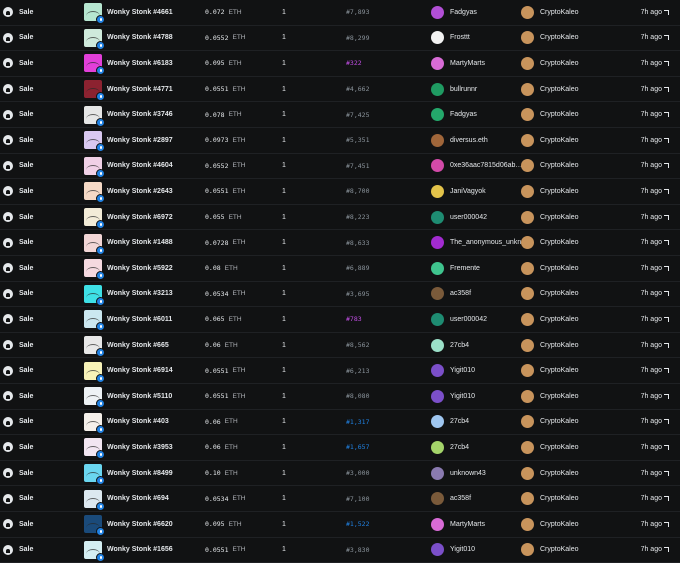 The width and height of the screenshot is (680, 563). I want to click on from-cell: Fadgyas, so click(454, 114).